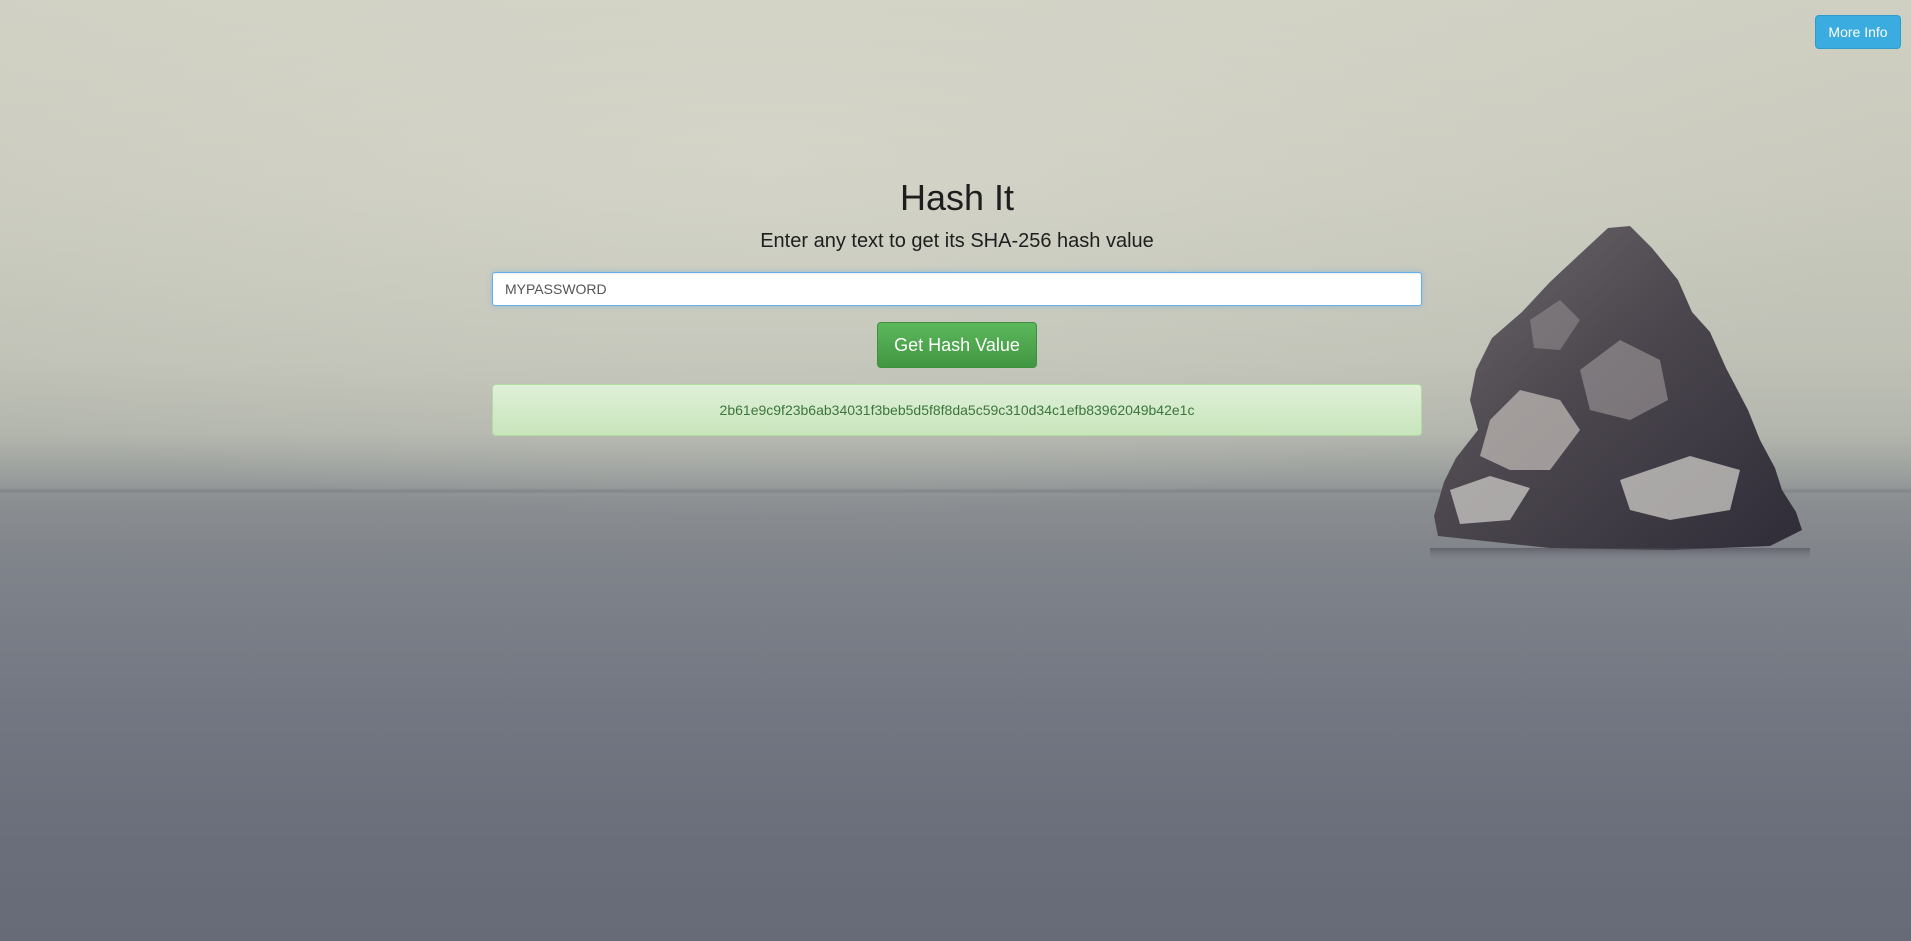  Describe the element at coordinates (1858, 32) in the screenshot. I see `more-info-button: More Info` at that location.